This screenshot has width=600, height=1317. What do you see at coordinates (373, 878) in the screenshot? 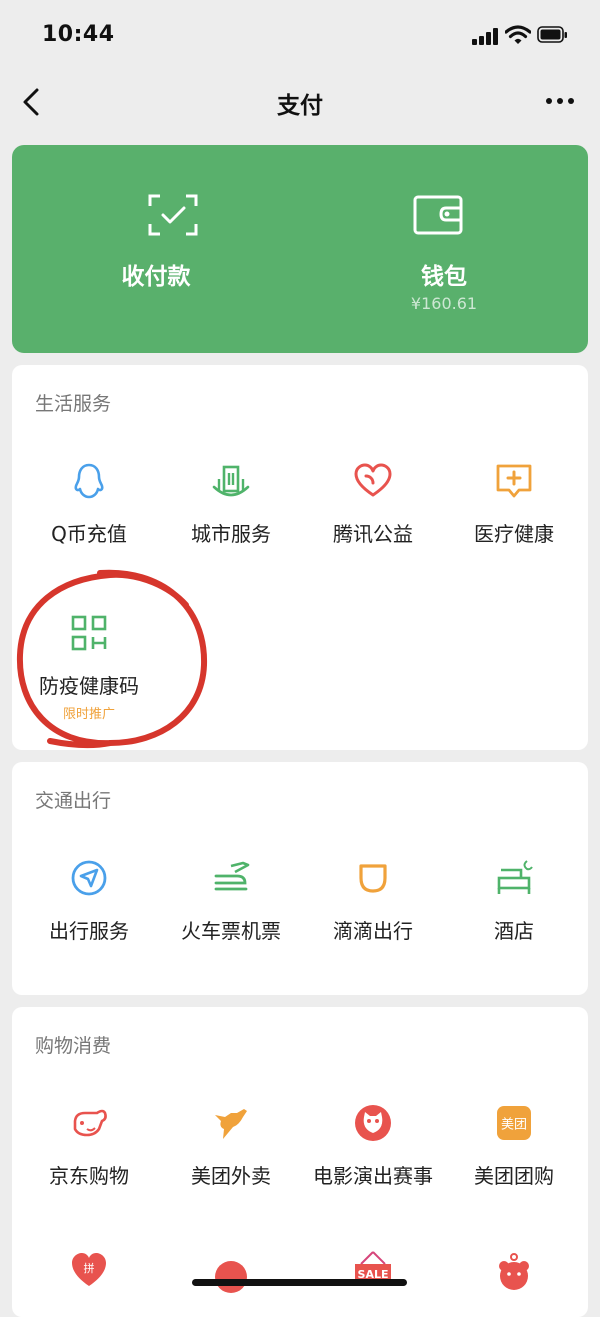
I see `didi-icon` at bounding box center [373, 878].